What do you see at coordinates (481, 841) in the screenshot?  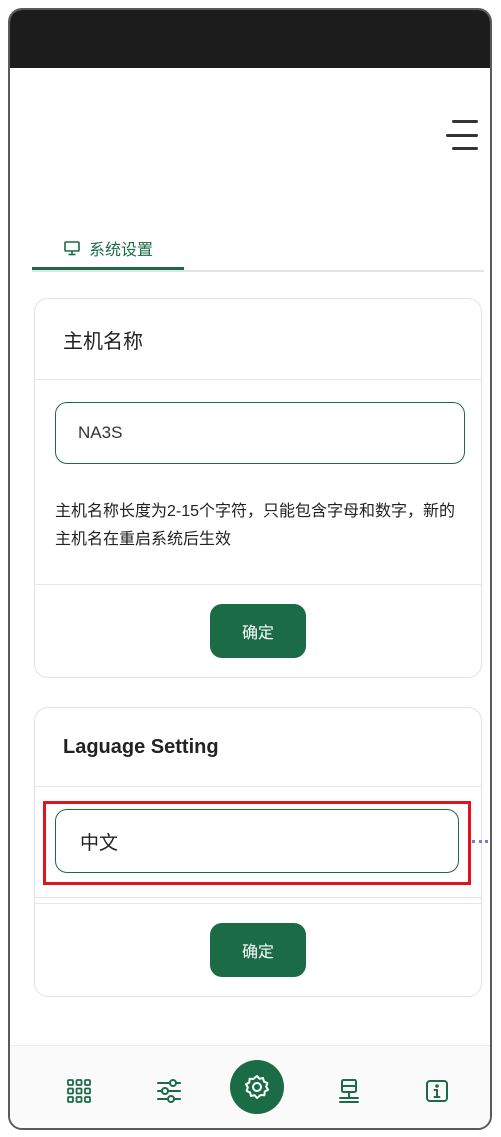 I see `annotation-dotted-line` at bounding box center [481, 841].